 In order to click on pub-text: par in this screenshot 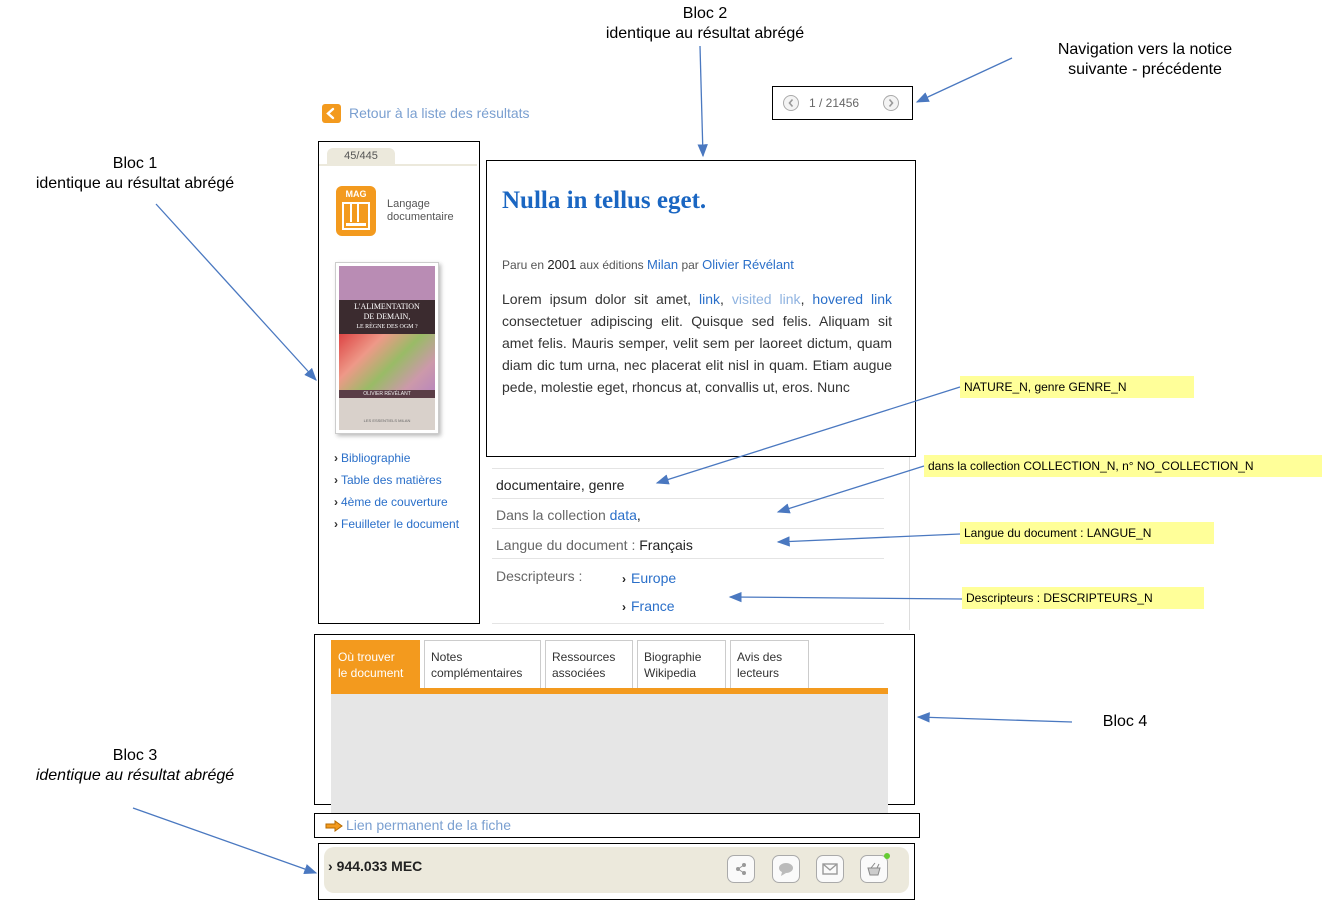, I will do `click(690, 265)`.